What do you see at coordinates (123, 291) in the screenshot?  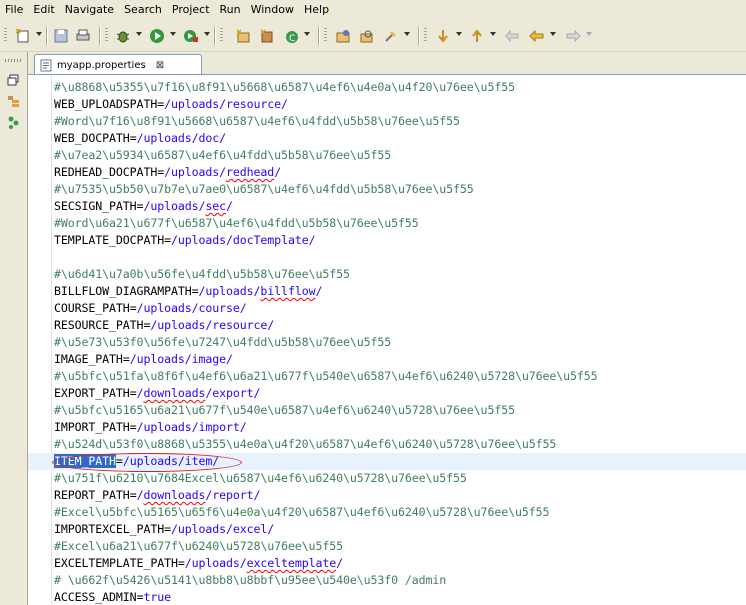 I see `property-key: BILLFLOW_DIAGRAMPATH` at bounding box center [123, 291].